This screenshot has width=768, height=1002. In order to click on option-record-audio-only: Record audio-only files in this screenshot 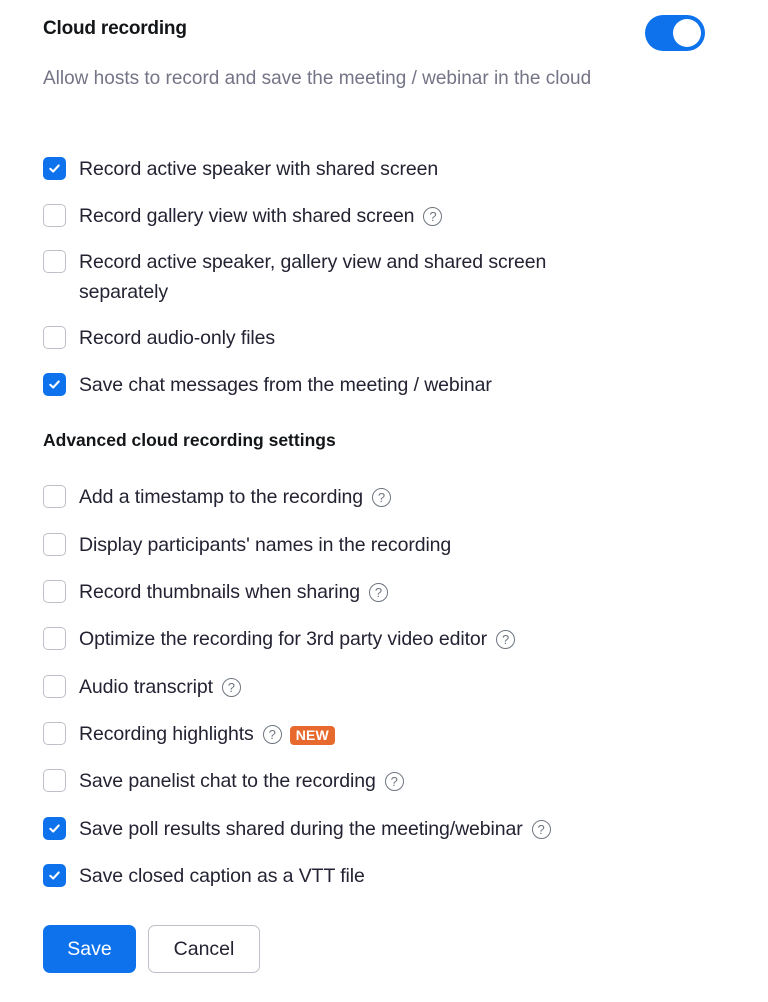, I will do `click(159, 338)`.